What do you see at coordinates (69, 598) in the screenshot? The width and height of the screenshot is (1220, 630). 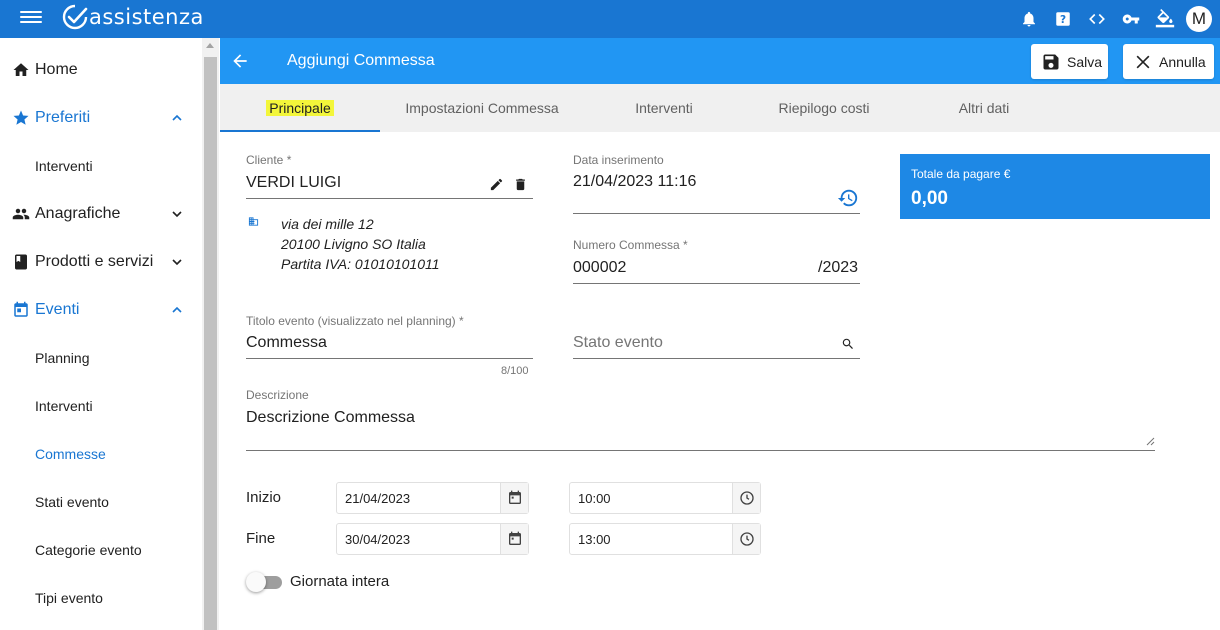 I see `sidebar-item-label: Tipi evento` at bounding box center [69, 598].